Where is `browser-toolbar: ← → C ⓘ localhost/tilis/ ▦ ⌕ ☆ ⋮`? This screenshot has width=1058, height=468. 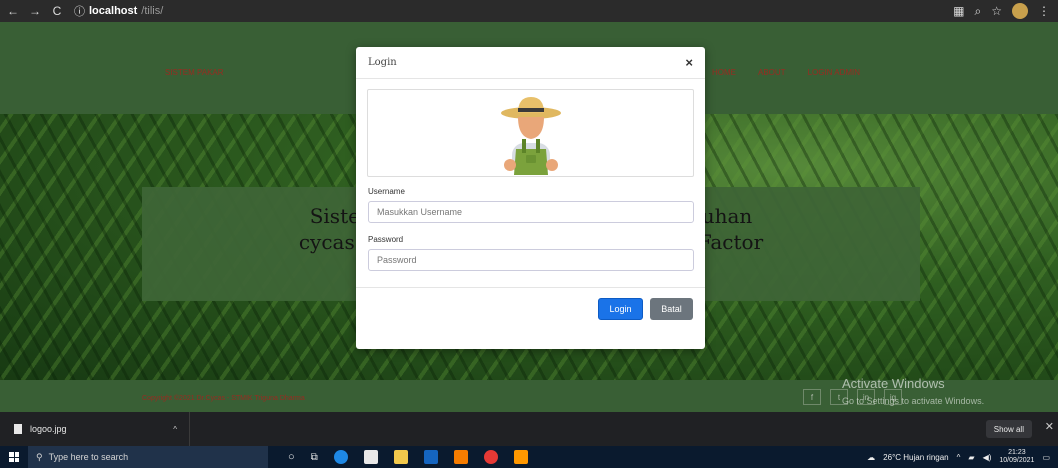 browser-toolbar: ← → C ⓘ localhost/tilis/ ▦ ⌕ ☆ ⋮ is located at coordinates (529, 11).